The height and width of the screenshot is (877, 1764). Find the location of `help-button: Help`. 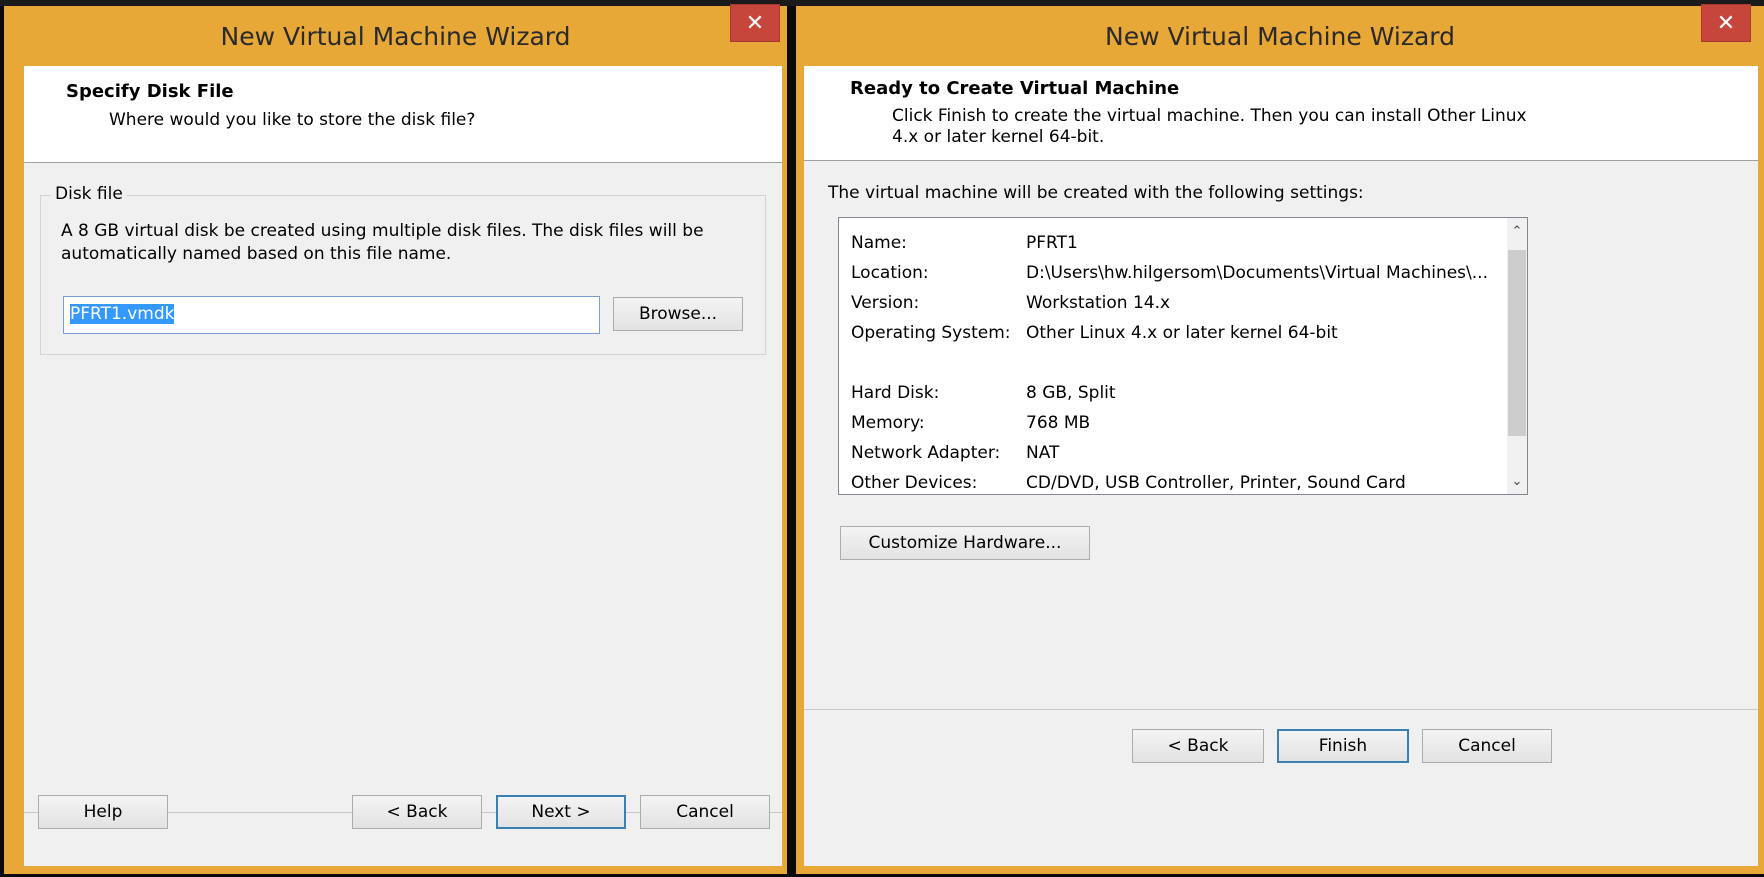

help-button: Help is located at coordinates (103, 812).